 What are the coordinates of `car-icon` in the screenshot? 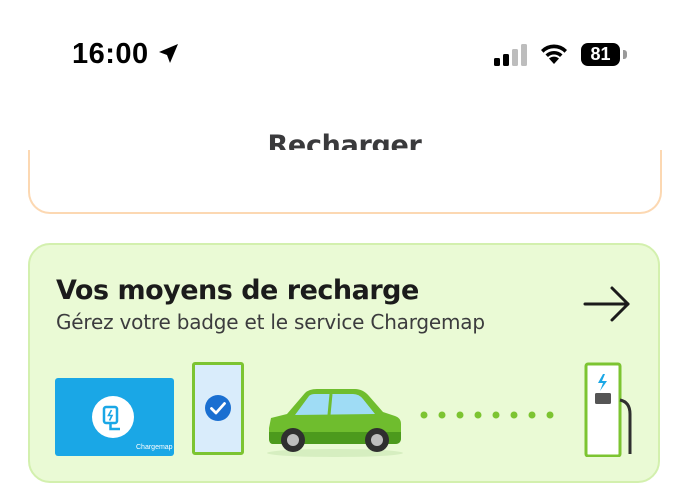 It's located at (335, 423).